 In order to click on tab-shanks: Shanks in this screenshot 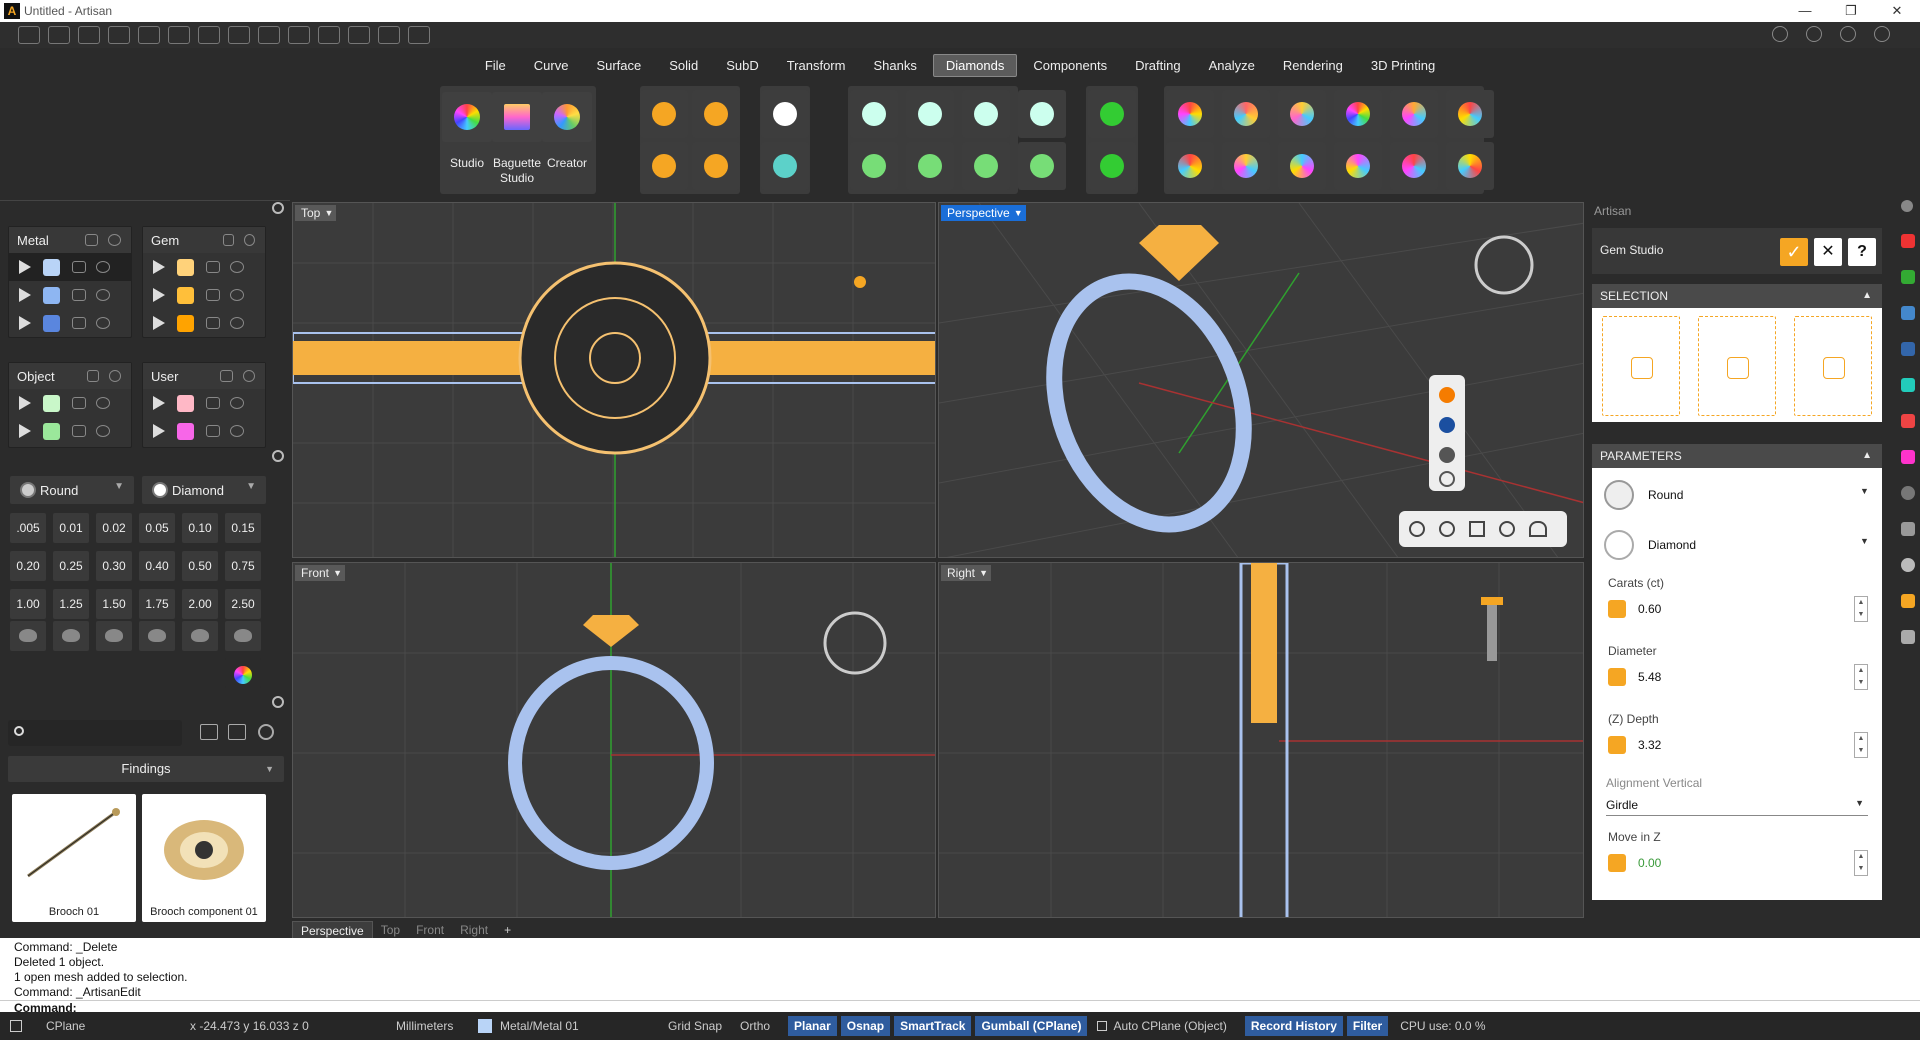, I will do `click(894, 65)`.